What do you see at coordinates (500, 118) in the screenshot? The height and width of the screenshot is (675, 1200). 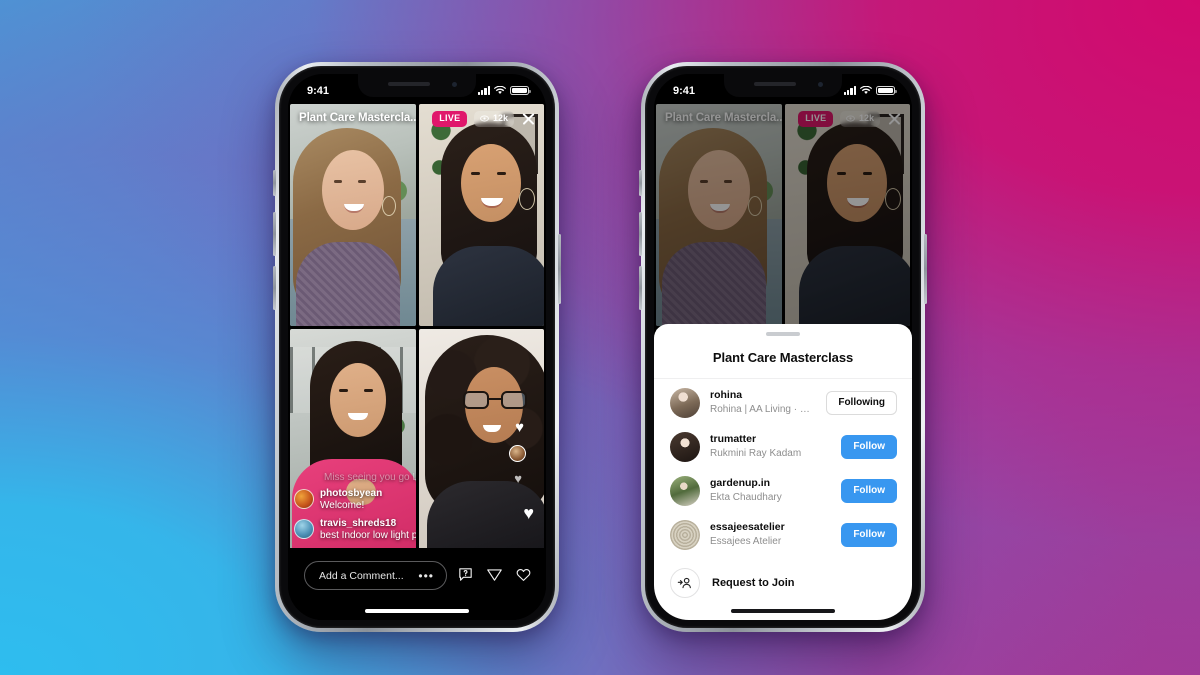 I see `viewer-count-value: 12k` at bounding box center [500, 118].